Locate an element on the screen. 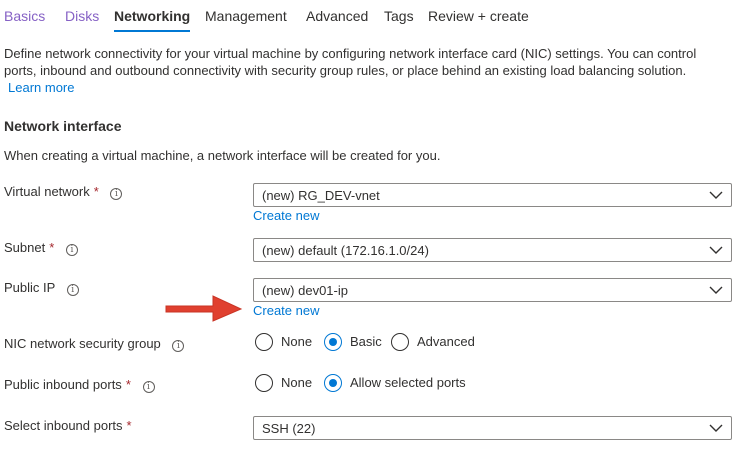 Image resolution: width=736 pixels, height=452 pixels. public-inbound-radio-none: None is located at coordinates (287, 384).